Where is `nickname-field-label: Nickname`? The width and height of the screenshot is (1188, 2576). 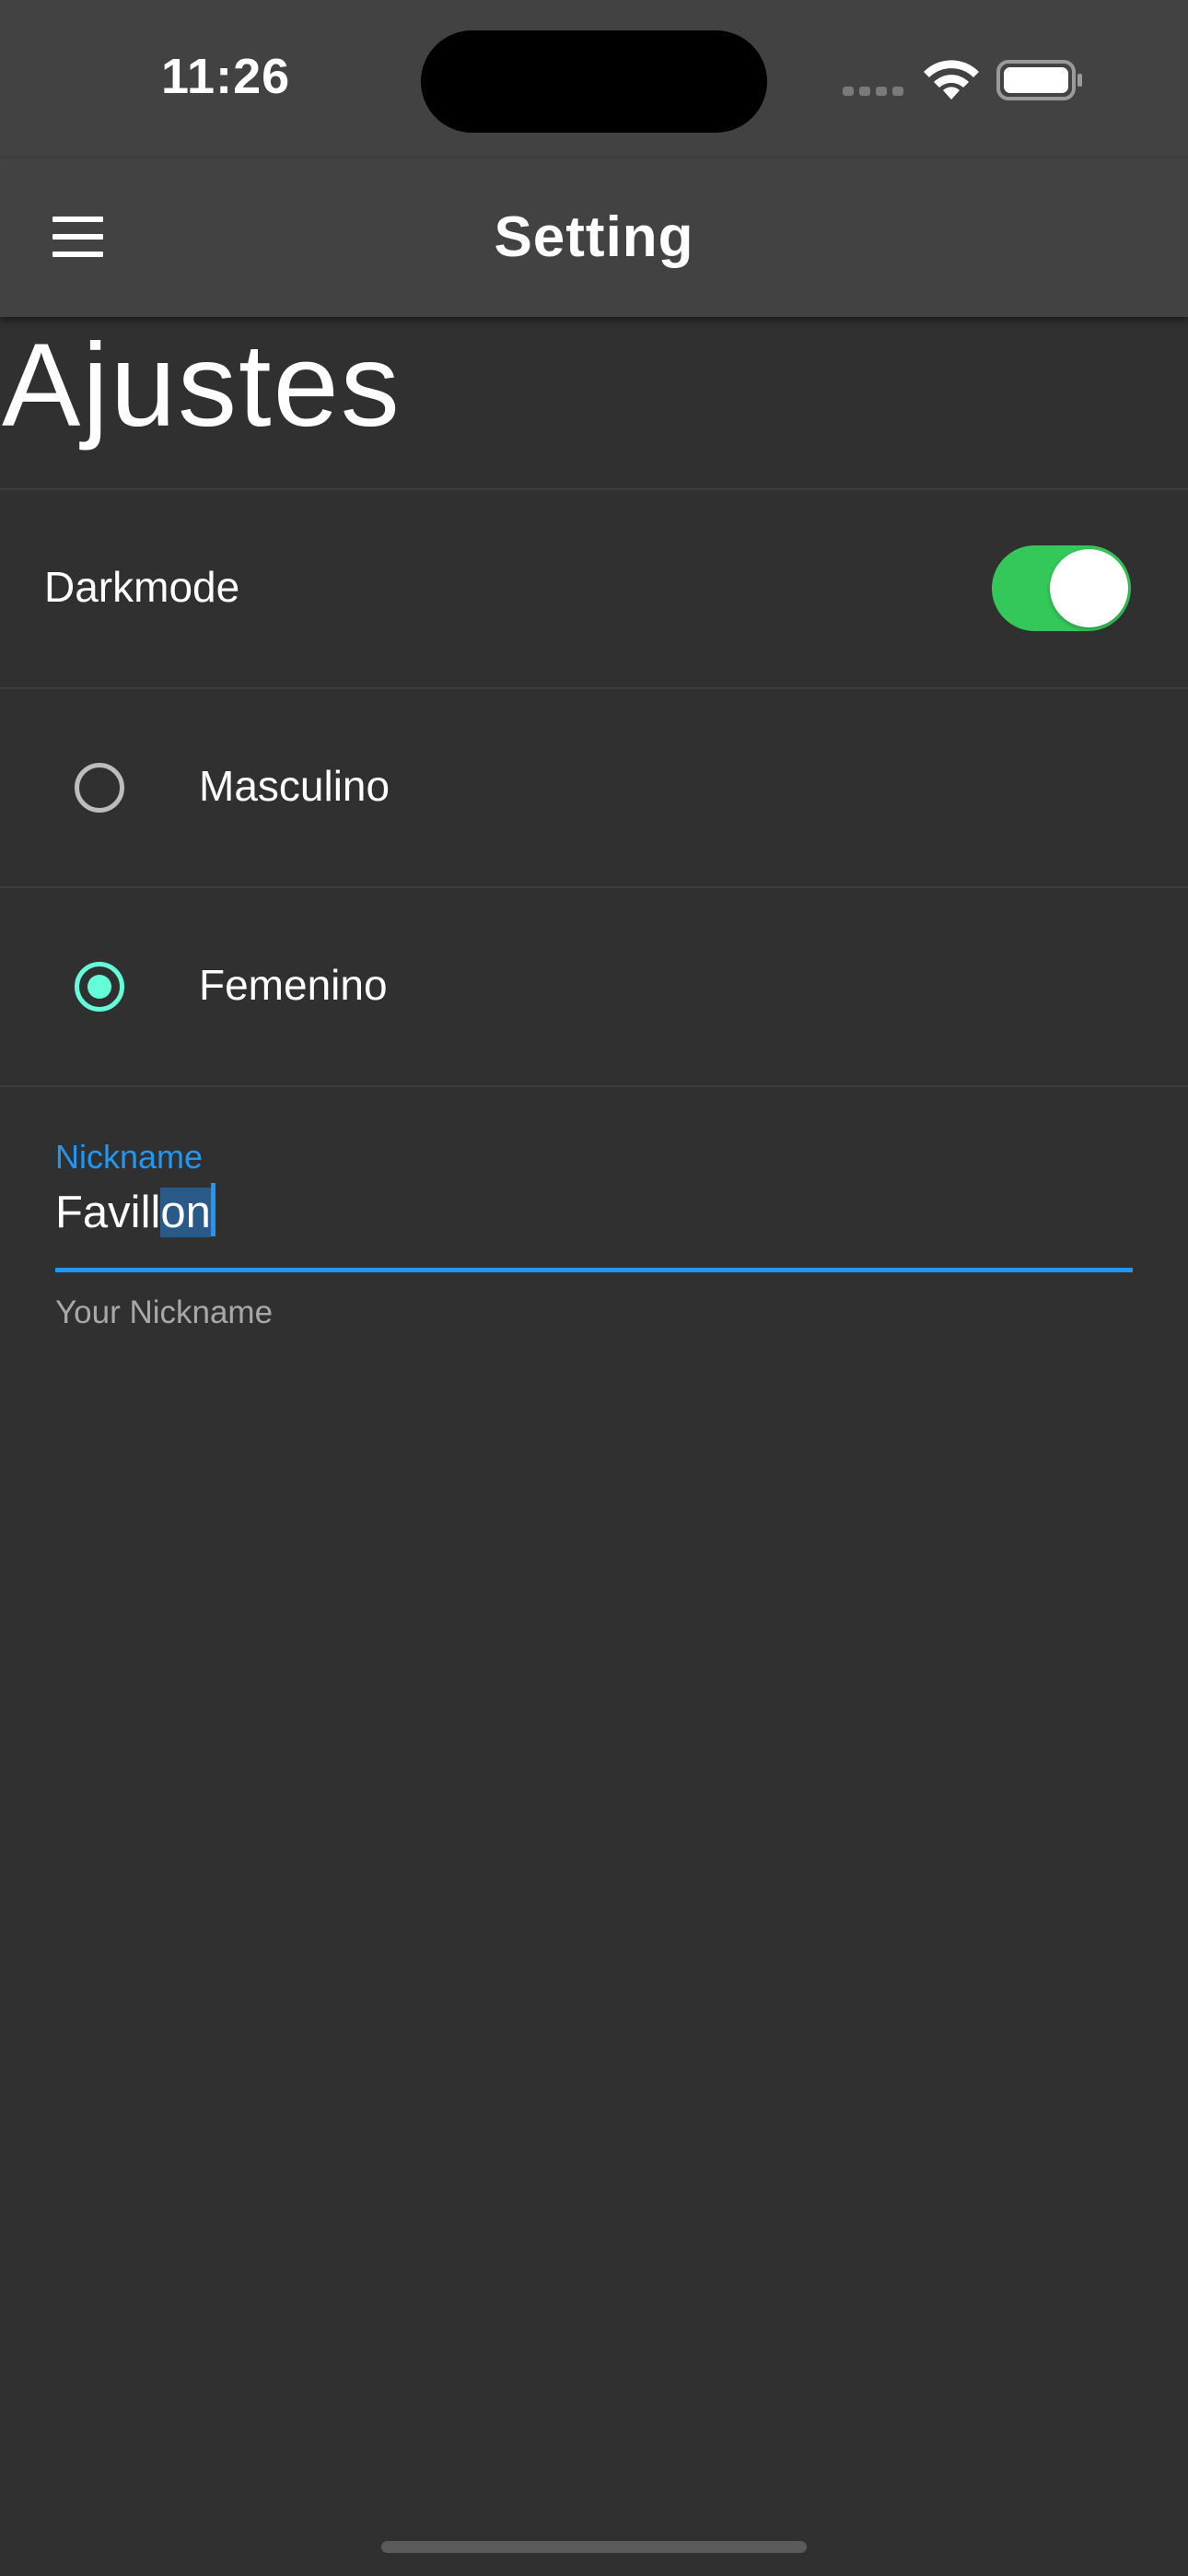 nickname-field-label: Nickname is located at coordinates (129, 1157).